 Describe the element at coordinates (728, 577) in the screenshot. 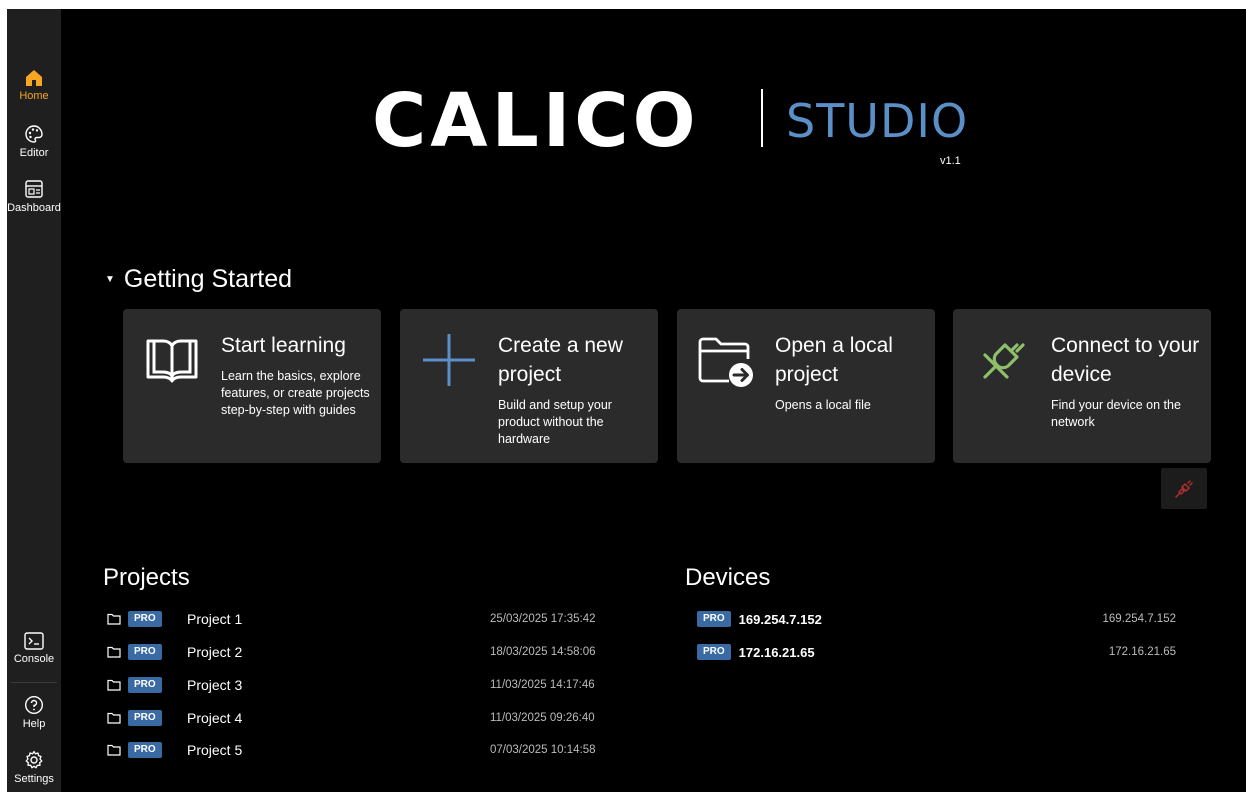

I see `devices-title: Devices` at that location.